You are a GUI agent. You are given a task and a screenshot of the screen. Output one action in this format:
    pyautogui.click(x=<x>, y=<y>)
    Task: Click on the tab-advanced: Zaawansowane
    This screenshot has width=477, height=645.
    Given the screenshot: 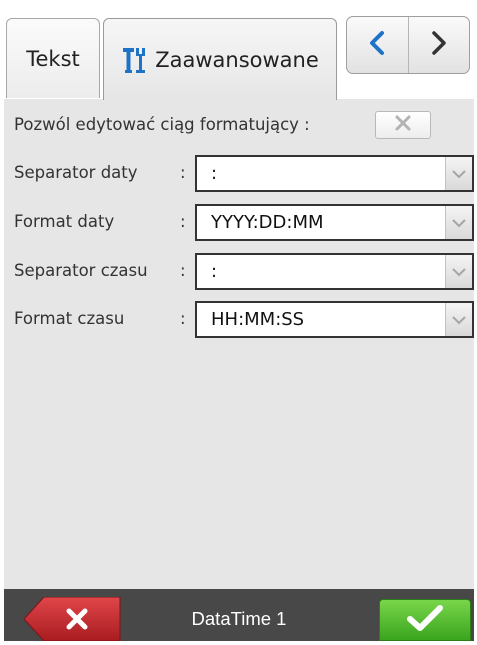 What is the action you would take?
    pyautogui.click(x=220, y=59)
    